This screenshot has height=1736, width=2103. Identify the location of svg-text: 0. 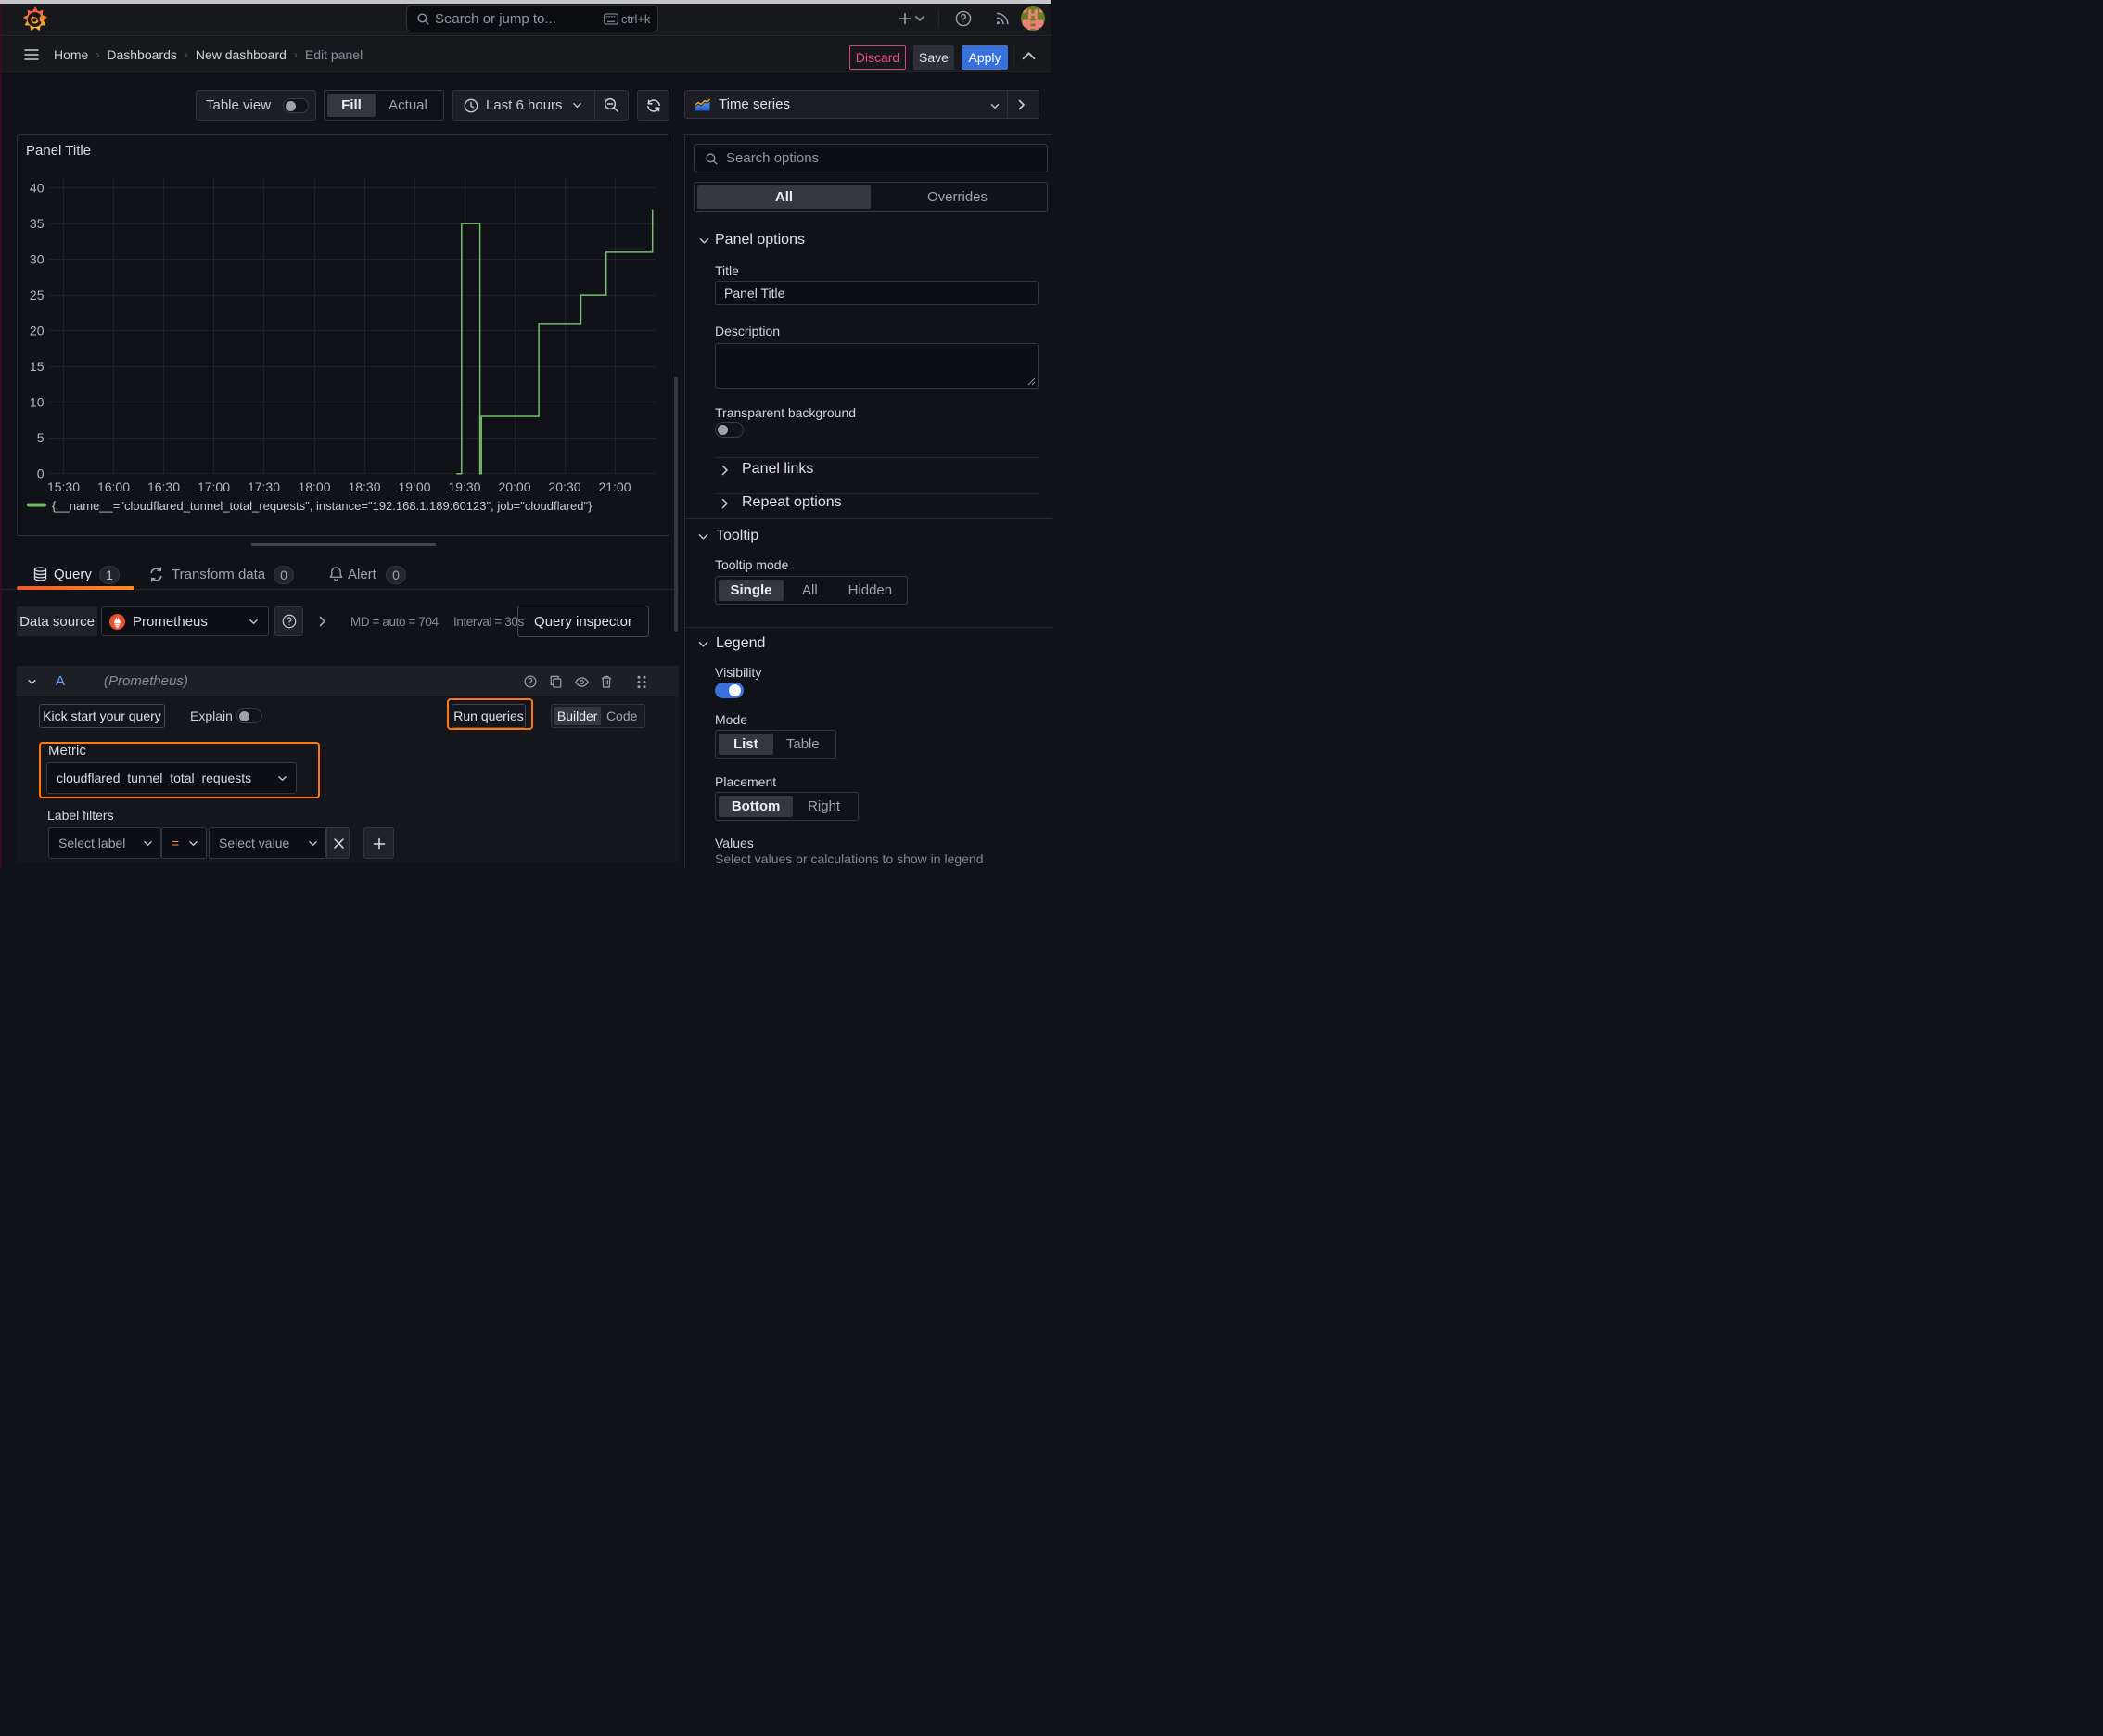
(41, 474).